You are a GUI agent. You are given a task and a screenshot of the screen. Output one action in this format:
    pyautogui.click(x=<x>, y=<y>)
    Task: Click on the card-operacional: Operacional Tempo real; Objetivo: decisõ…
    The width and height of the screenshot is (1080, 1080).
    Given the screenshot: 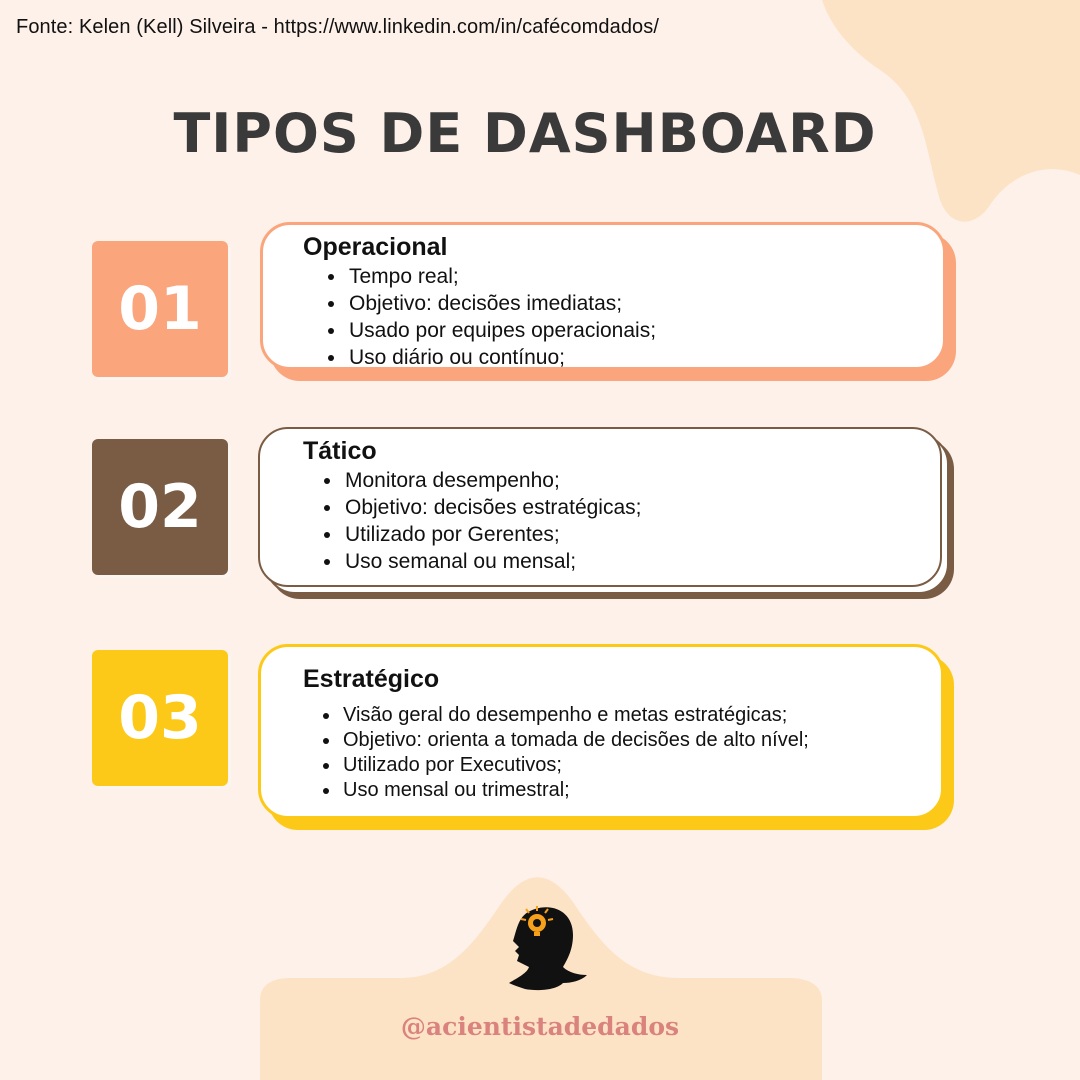 What is the action you would take?
    pyautogui.click(x=603, y=296)
    